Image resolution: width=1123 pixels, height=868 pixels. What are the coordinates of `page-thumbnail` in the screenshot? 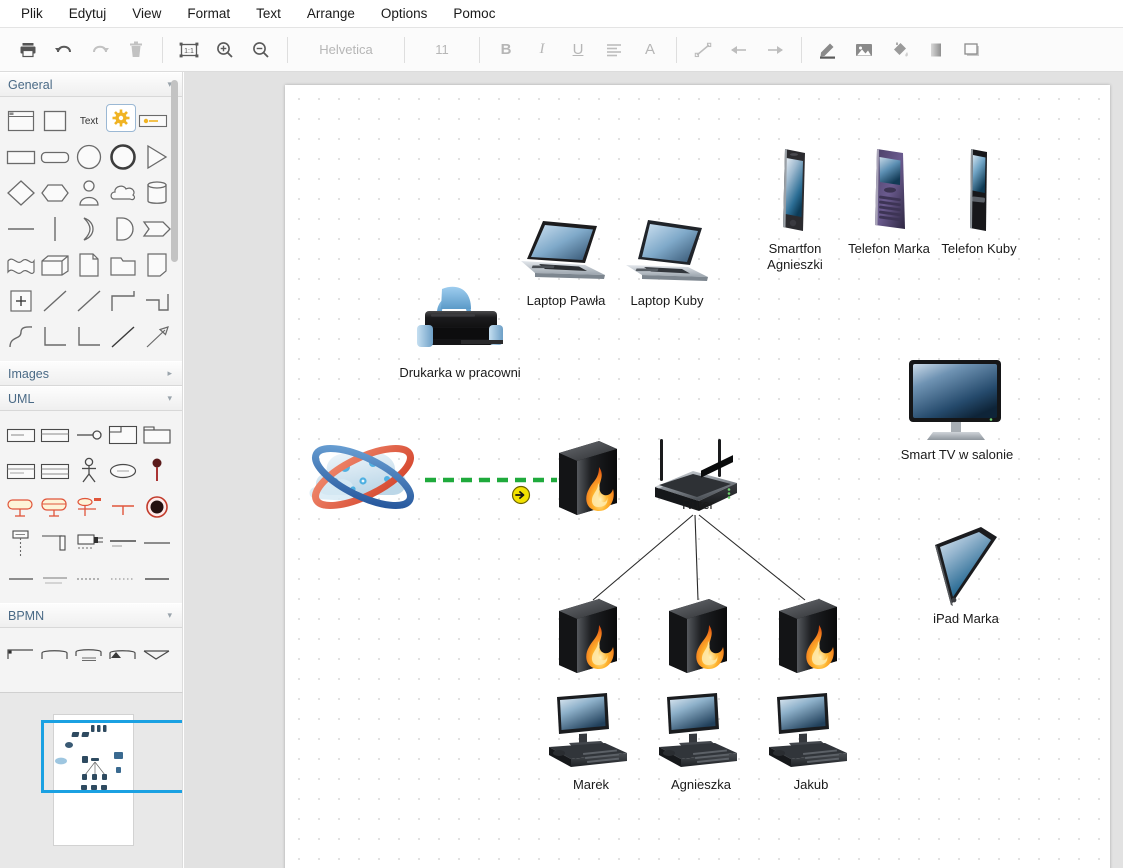 It's located at (93, 780).